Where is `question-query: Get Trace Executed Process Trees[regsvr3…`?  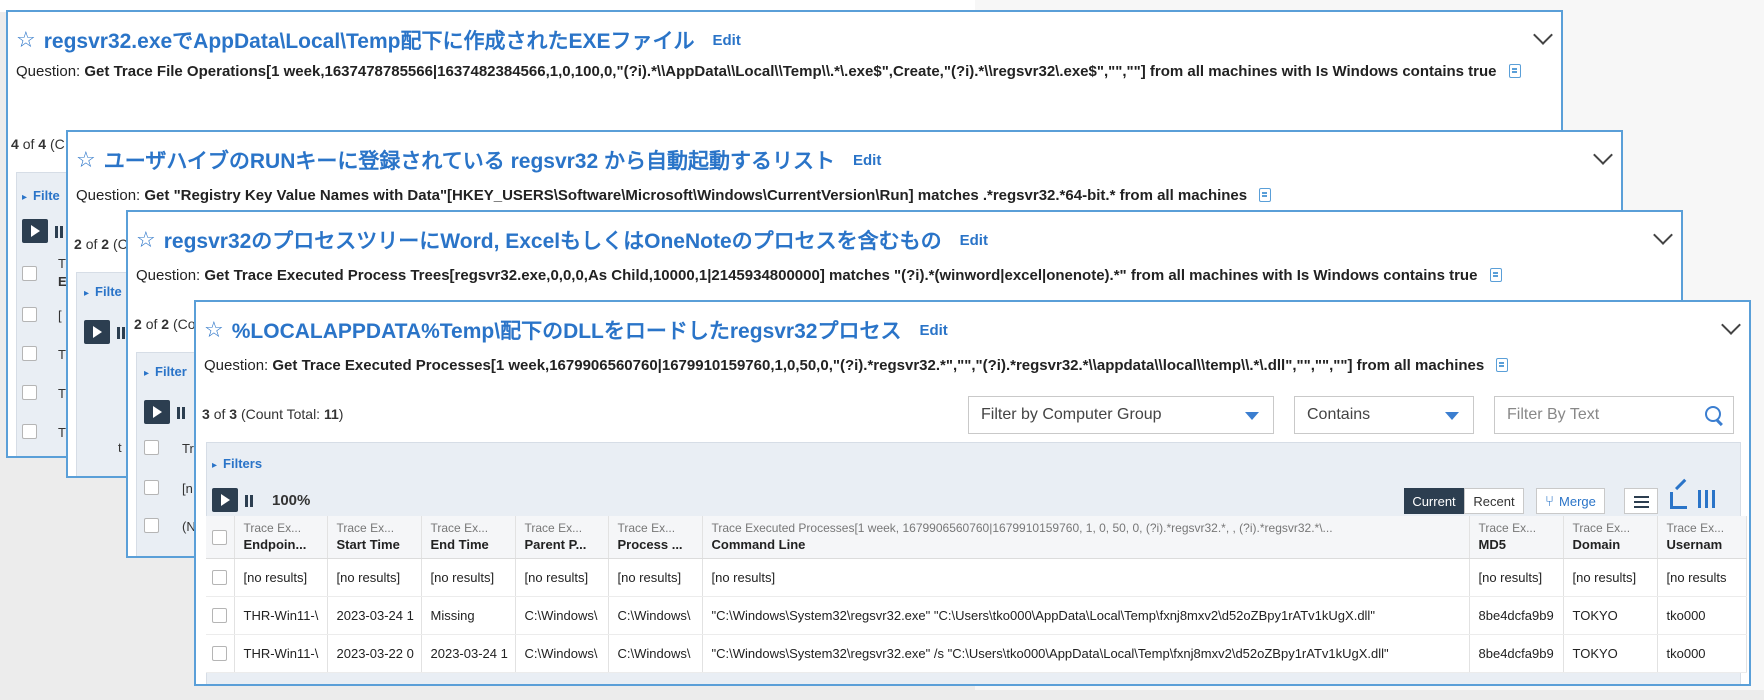
question-query: Get Trace Executed Process Trees[regsvr3… is located at coordinates (841, 275).